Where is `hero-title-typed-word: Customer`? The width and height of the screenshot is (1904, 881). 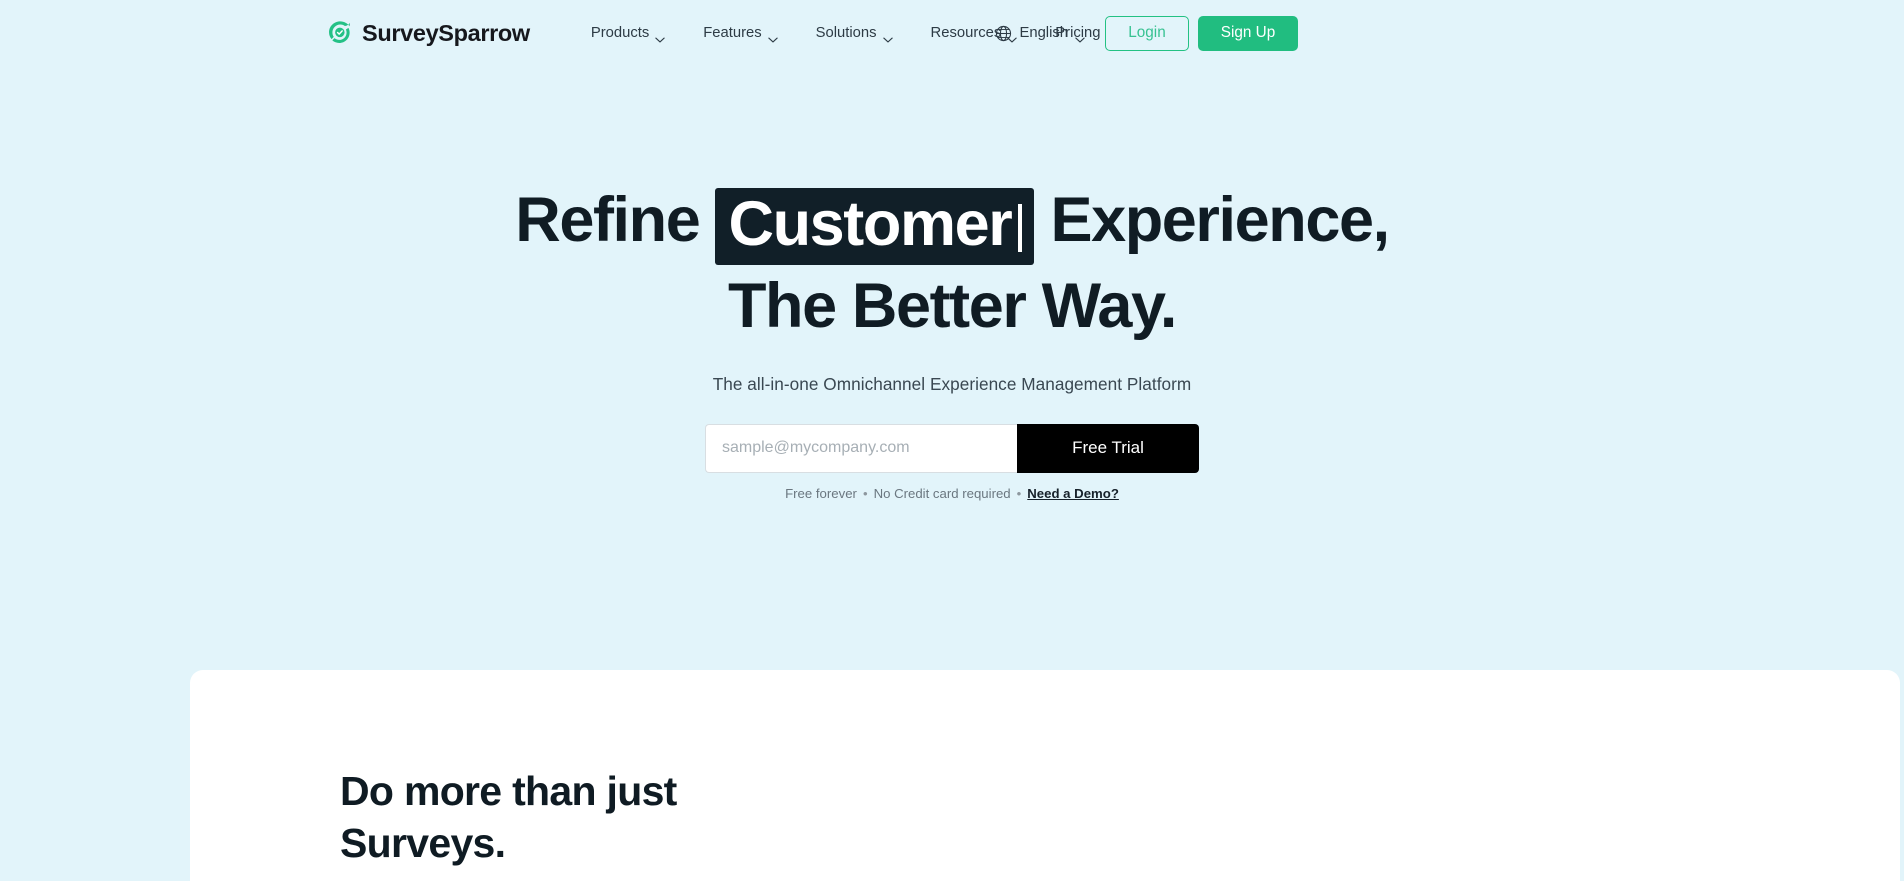
hero-title-typed-word: Customer is located at coordinates (875, 226).